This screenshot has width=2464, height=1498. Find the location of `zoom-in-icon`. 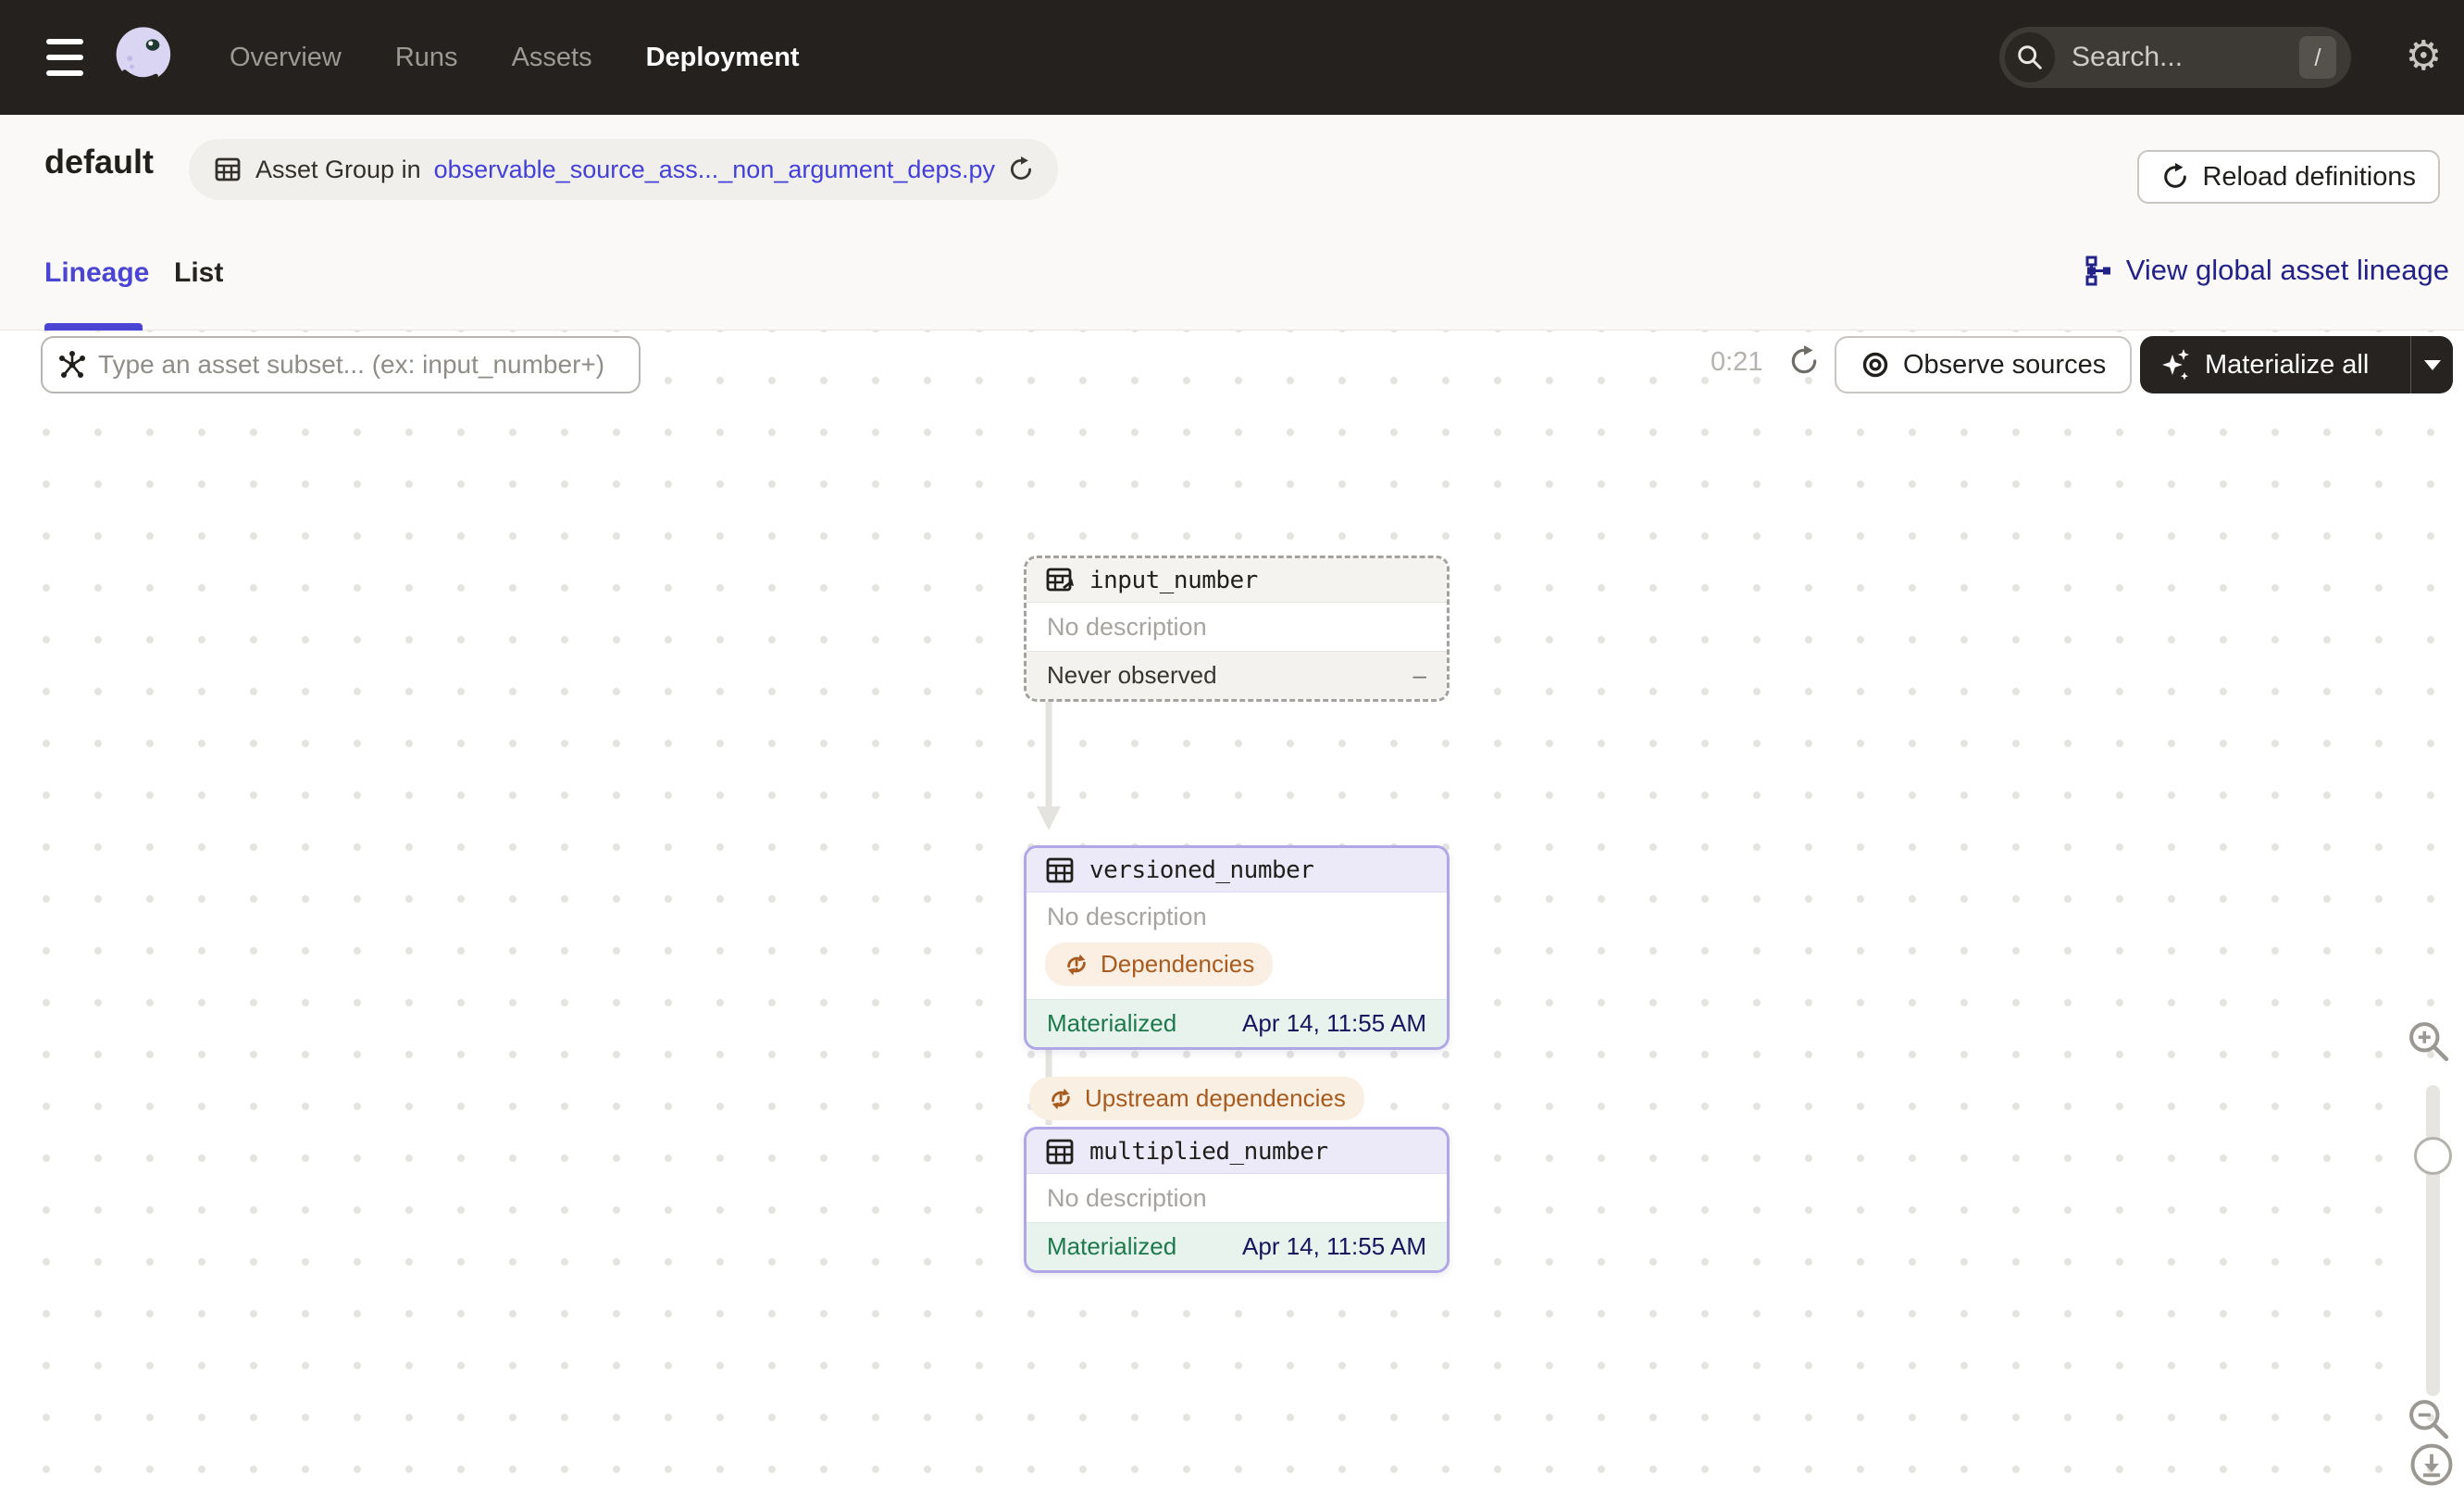

zoom-in-icon is located at coordinates (2429, 1041).